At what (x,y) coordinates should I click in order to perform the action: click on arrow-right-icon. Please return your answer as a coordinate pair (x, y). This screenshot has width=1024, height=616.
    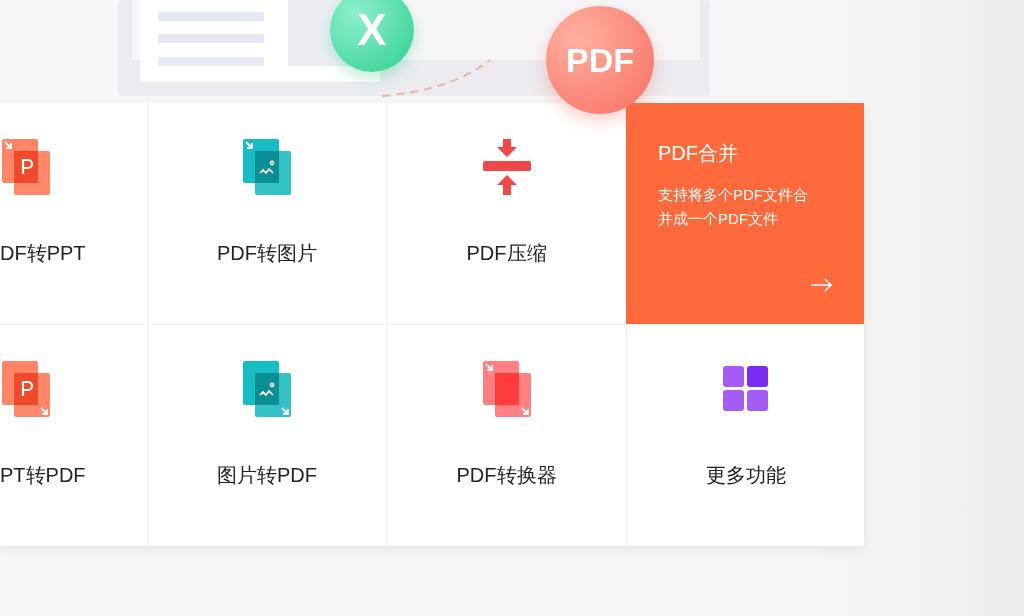
    Looking at the image, I should click on (822, 285).